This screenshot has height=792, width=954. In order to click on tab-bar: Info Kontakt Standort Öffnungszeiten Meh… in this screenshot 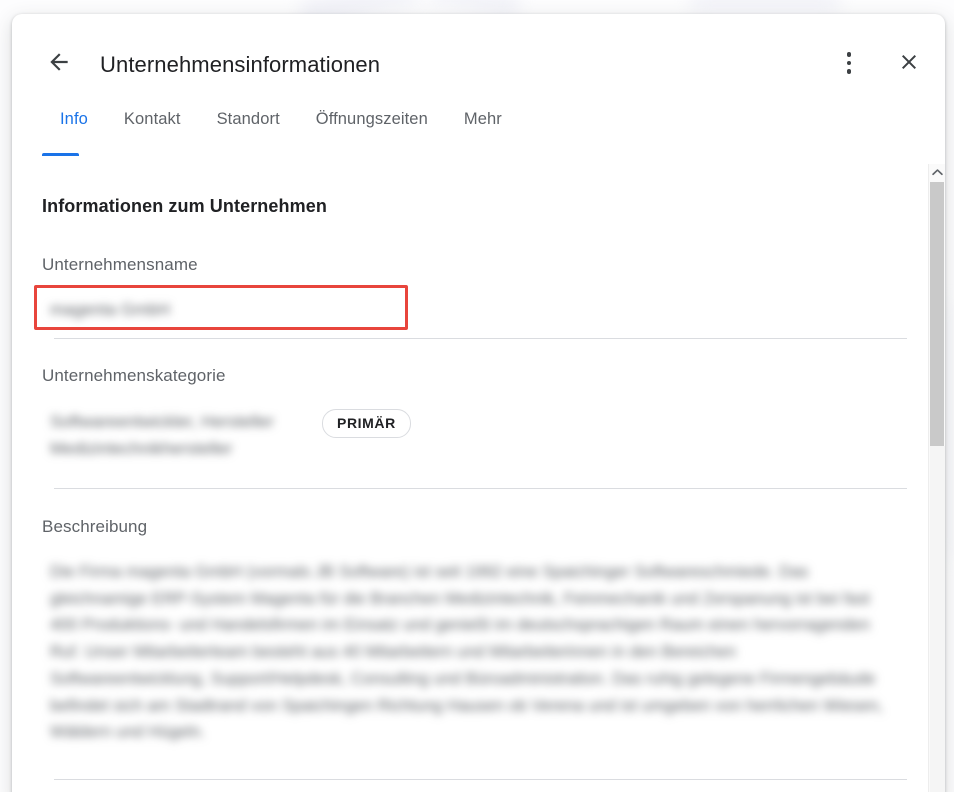, I will do `click(478, 134)`.